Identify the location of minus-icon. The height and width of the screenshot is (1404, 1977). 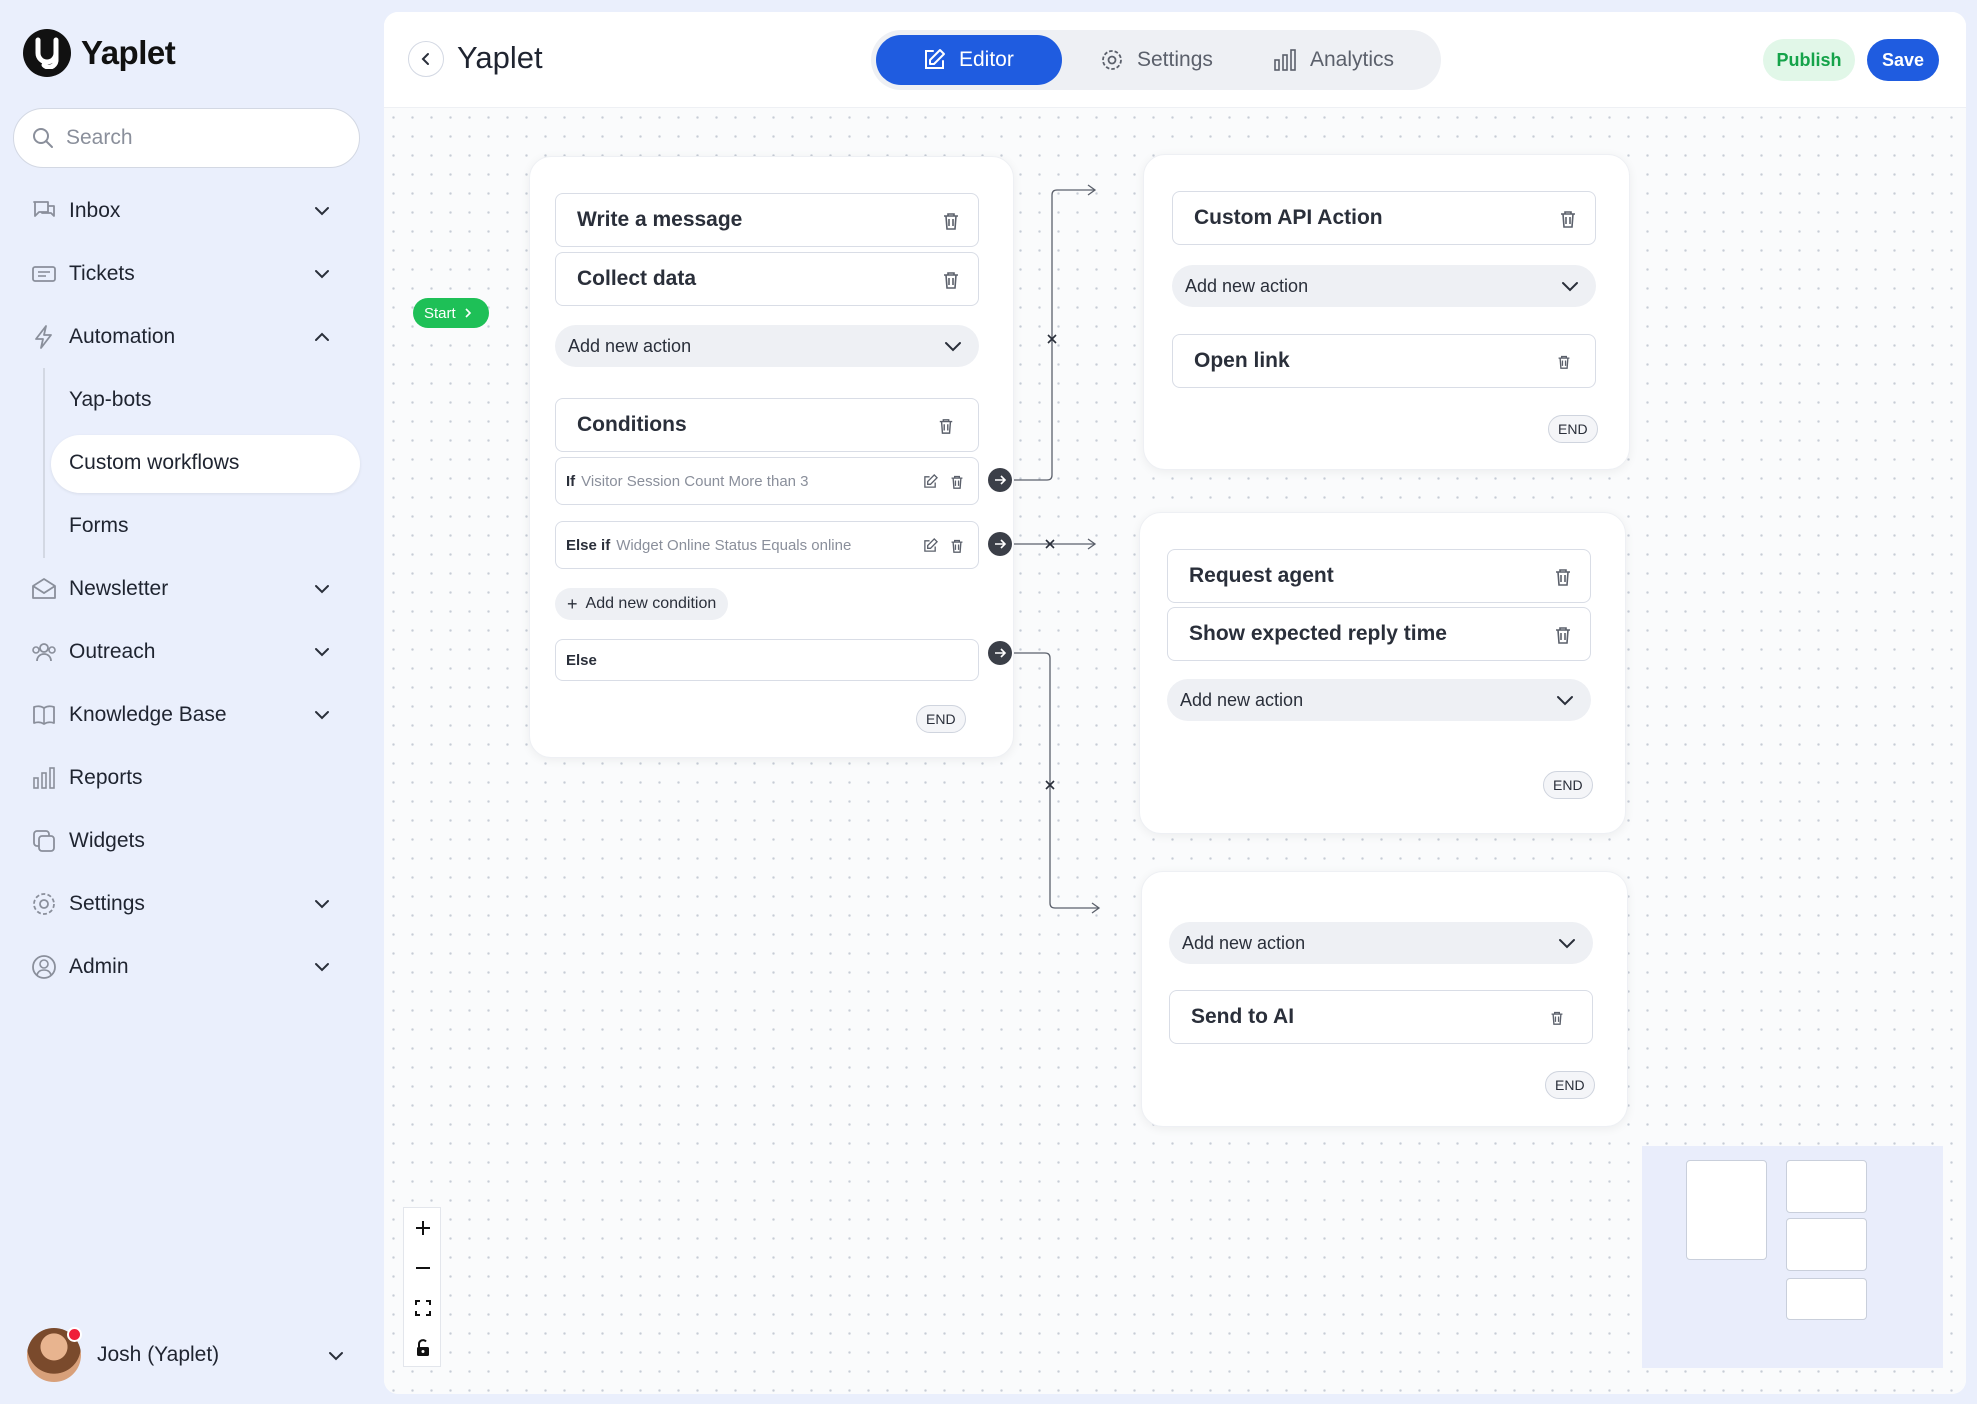
(423, 1268).